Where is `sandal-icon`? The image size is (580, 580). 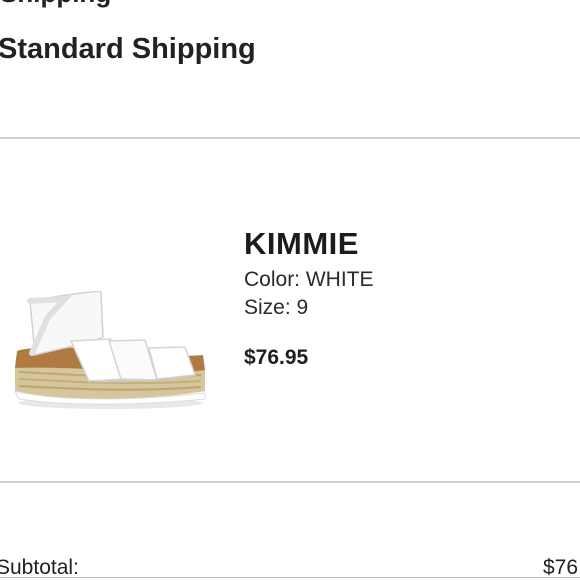
sandal-icon is located at coordinates (110, 349).